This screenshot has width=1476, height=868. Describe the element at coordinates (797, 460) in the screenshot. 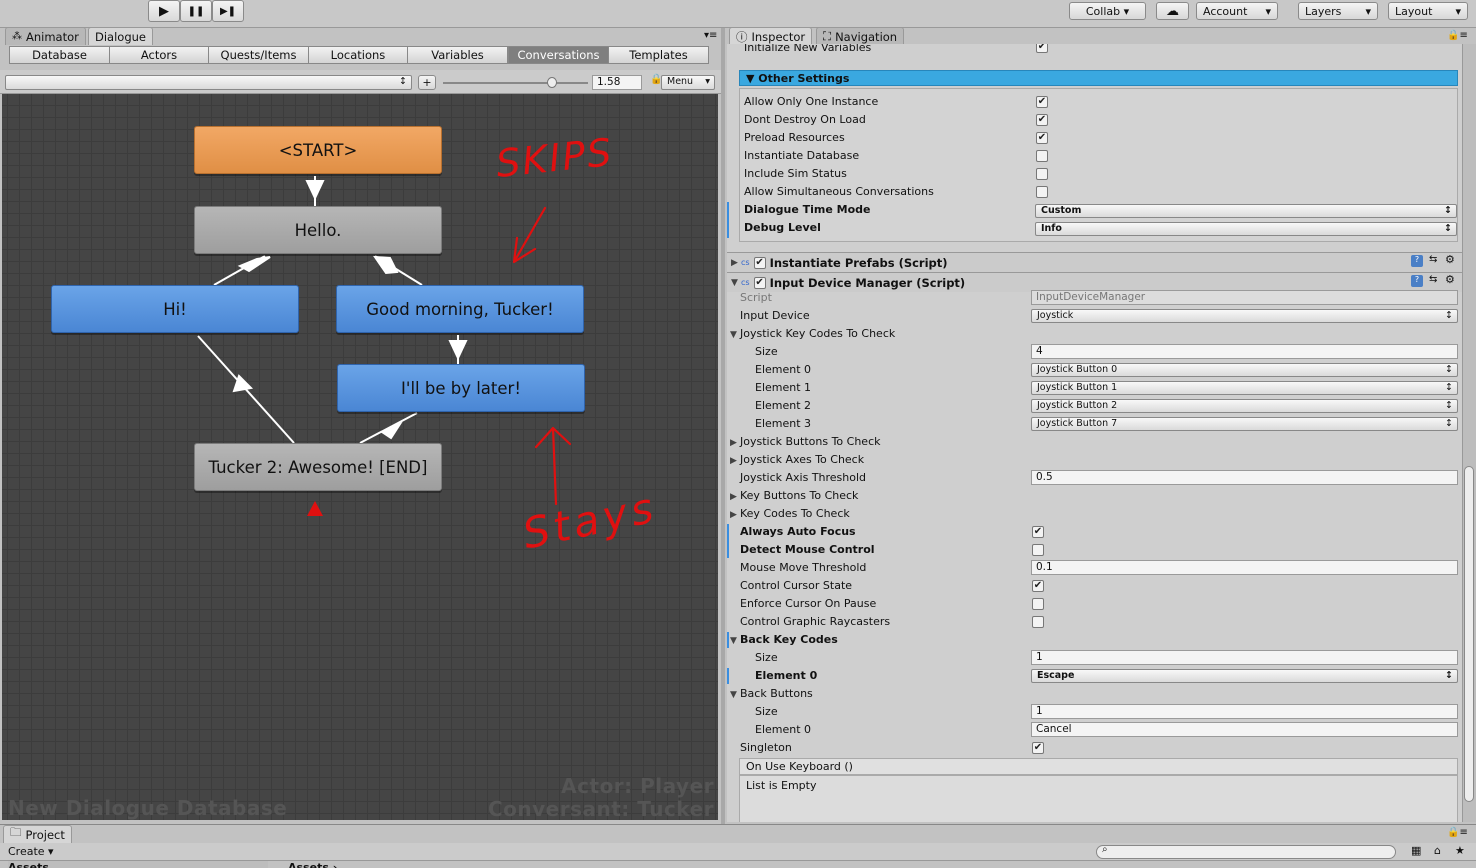

I see `joystick-axes-label: ▶ Joystick Axes To Check` at that location.